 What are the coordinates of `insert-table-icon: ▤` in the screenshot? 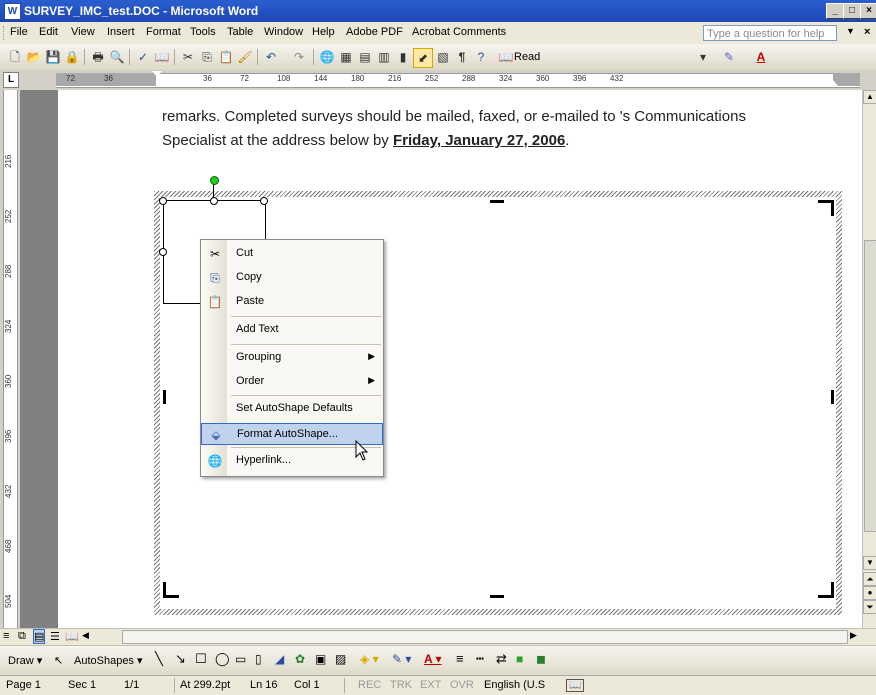 It's located at (365, 57).